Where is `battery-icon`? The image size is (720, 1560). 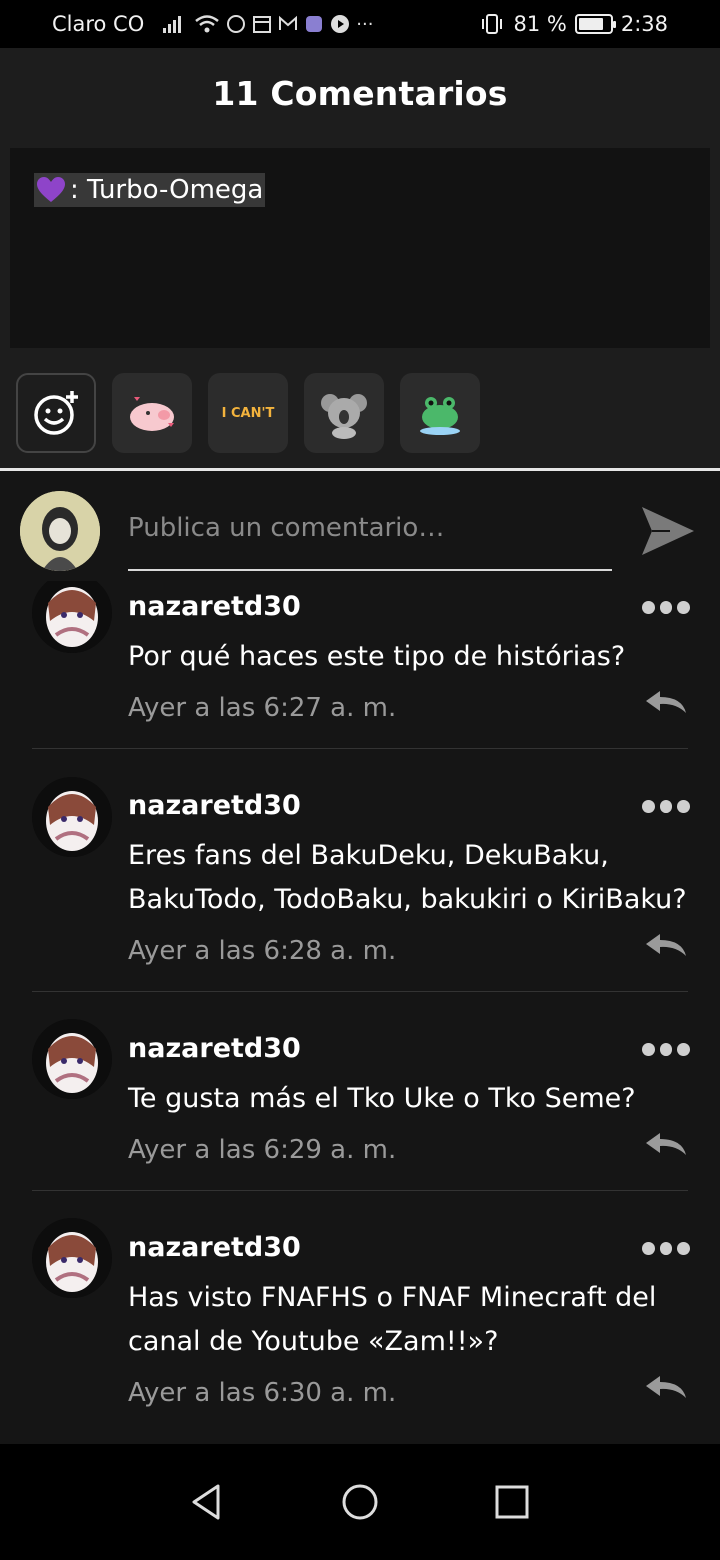
battery-icon is located at coordinates (595, 24).